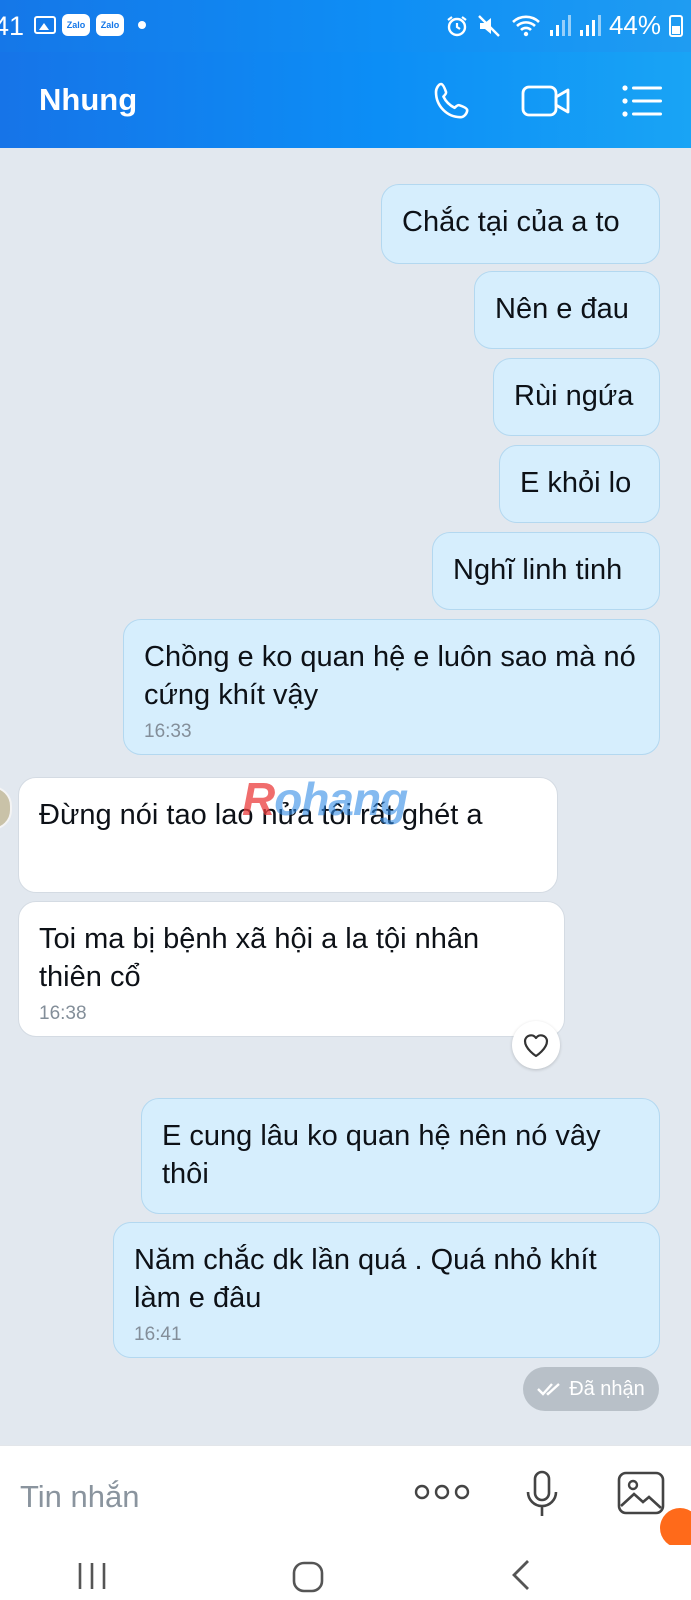 This screenshot has height=1600, width=691. I want to click on message-bubble-outgoing: Chắc tại của a to, so click(520, 224).